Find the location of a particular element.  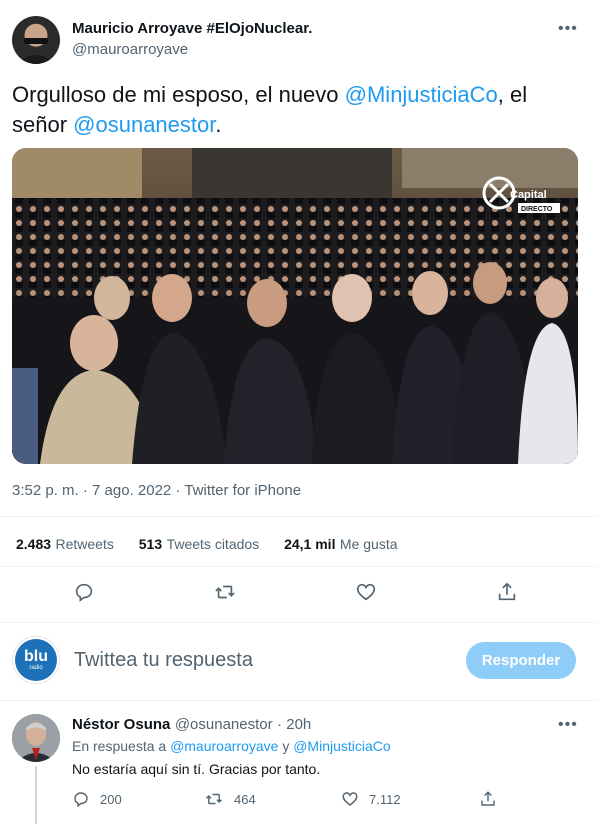

retweets-stat: 2.483 Retweets is located at coordinates (65, 544).